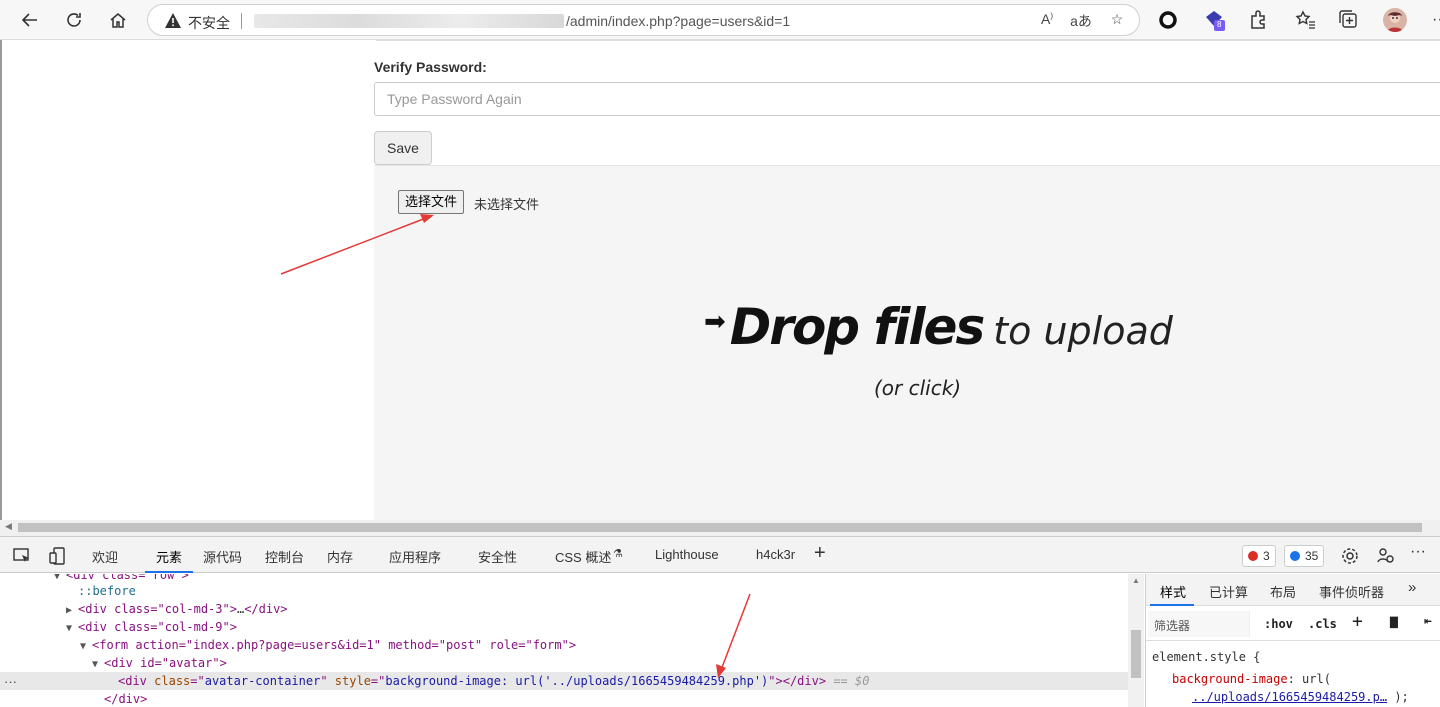 This screenshot has height=707, width=1440. I want to click on drop-files-heading: ➡Drop files to upload, so click(938, 327).